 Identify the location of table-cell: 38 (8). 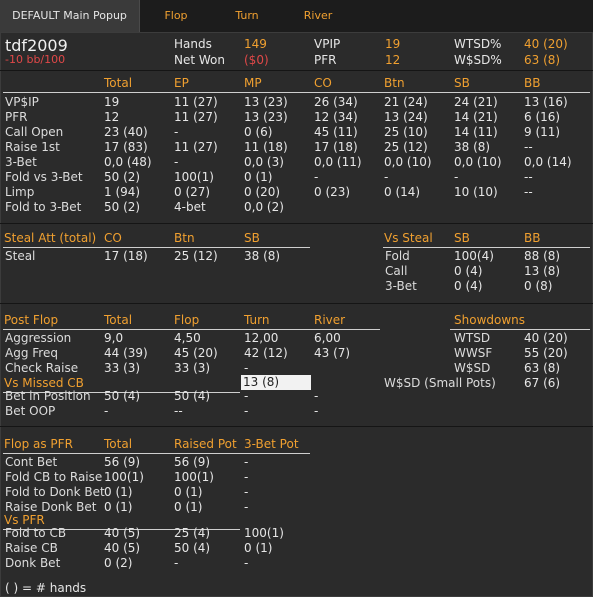
(472, 147).